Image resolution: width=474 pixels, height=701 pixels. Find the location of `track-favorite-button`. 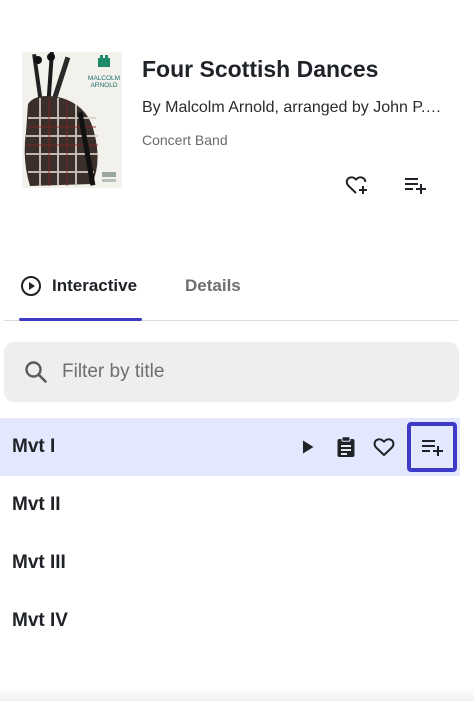

track-favorite-button is located at coordinates (384, 447).